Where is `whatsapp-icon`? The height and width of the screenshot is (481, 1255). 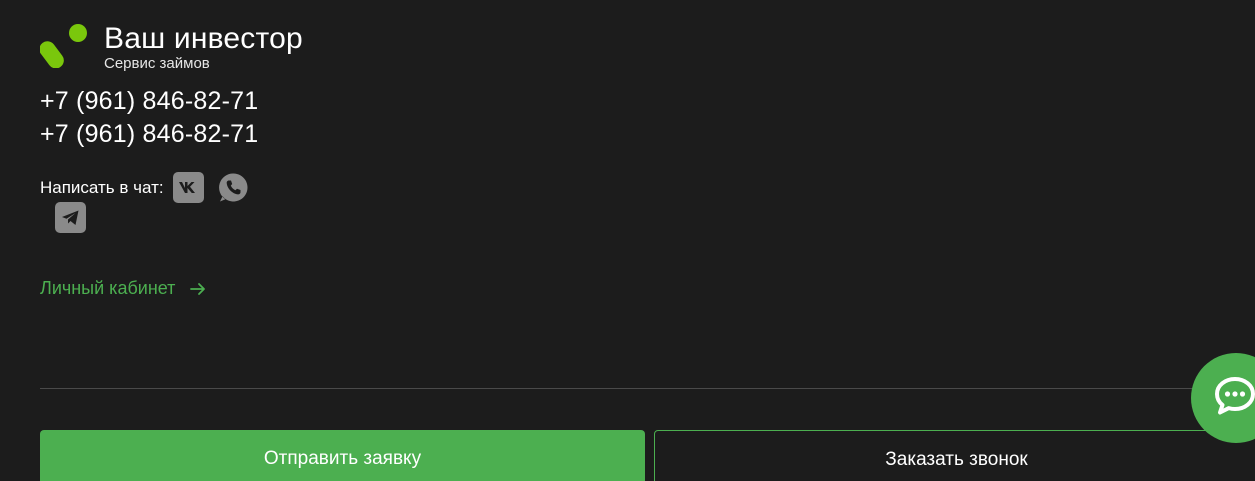 whatsapp-icon is located at coordinates (233, 187).